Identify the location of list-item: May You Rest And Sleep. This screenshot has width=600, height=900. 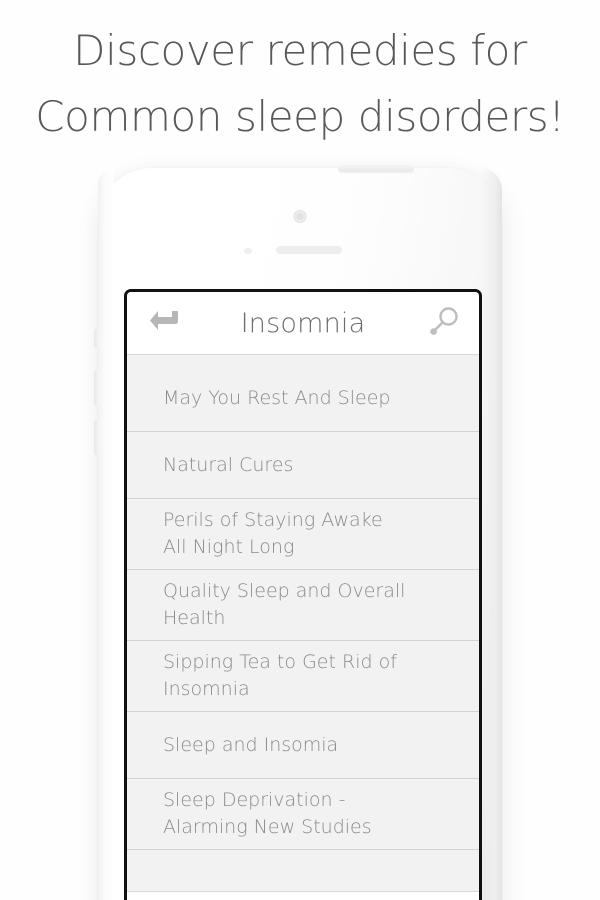
(303, 398).